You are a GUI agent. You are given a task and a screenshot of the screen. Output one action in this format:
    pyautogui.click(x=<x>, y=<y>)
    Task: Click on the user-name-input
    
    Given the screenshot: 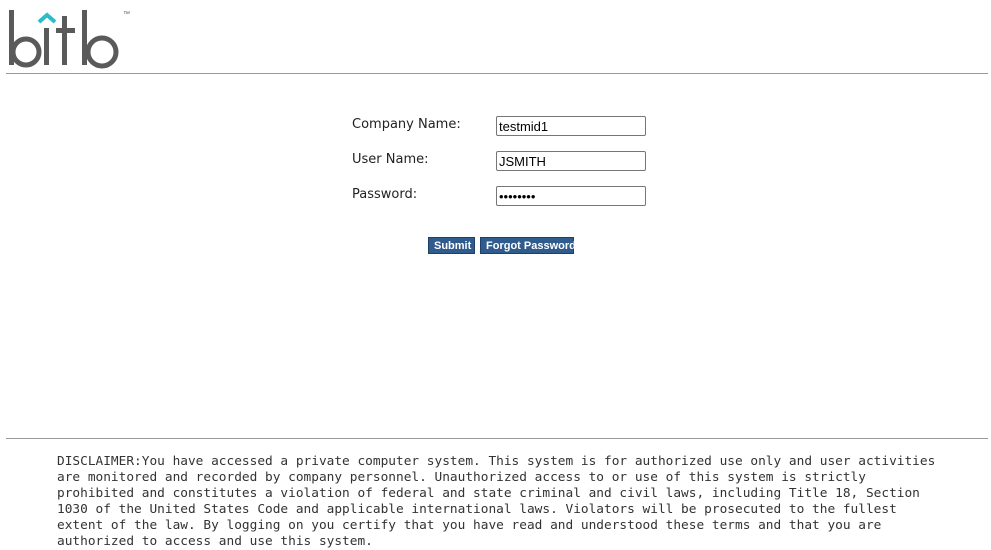 What is the action you would take?
    pyautogui.click(x=571, y=161)
    